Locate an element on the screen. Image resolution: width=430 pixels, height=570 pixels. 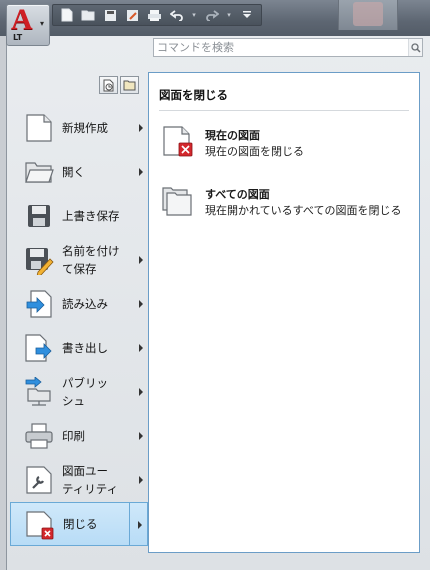
undo-dropdown-icon: ▾ is located at coordinates (194, 15).